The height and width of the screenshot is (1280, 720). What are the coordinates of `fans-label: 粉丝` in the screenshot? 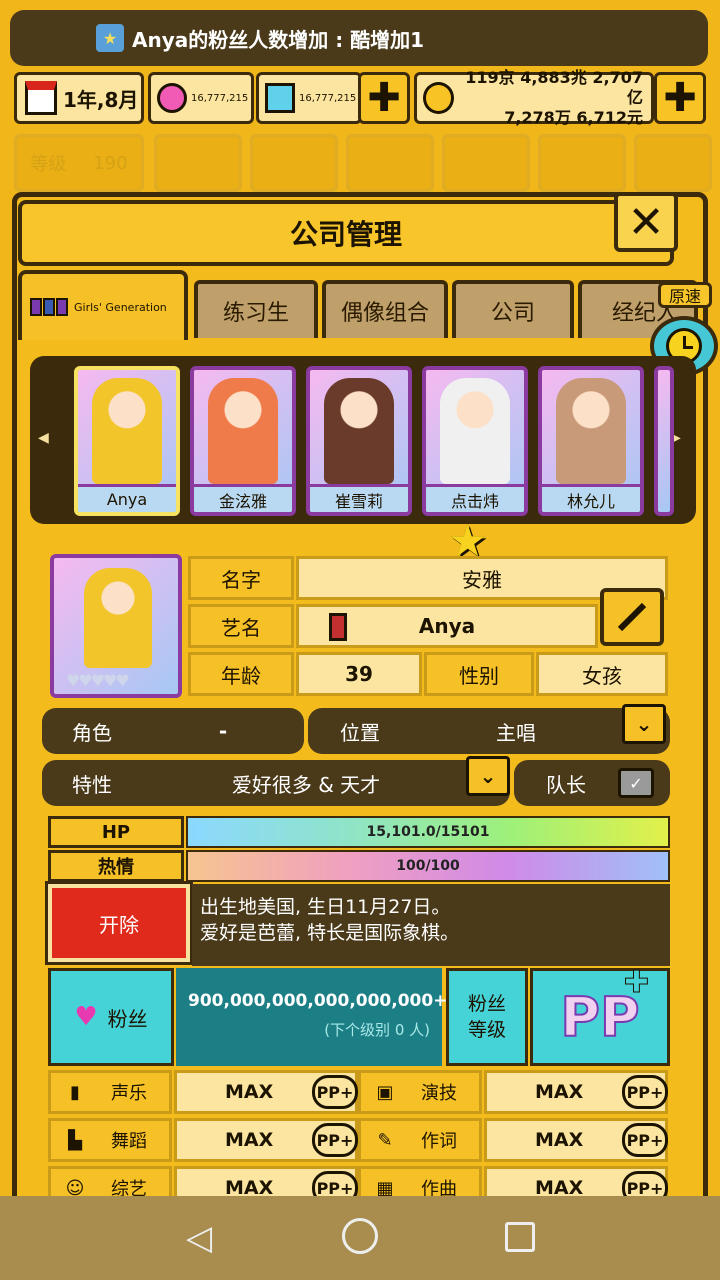 It's located at (127, 1018).